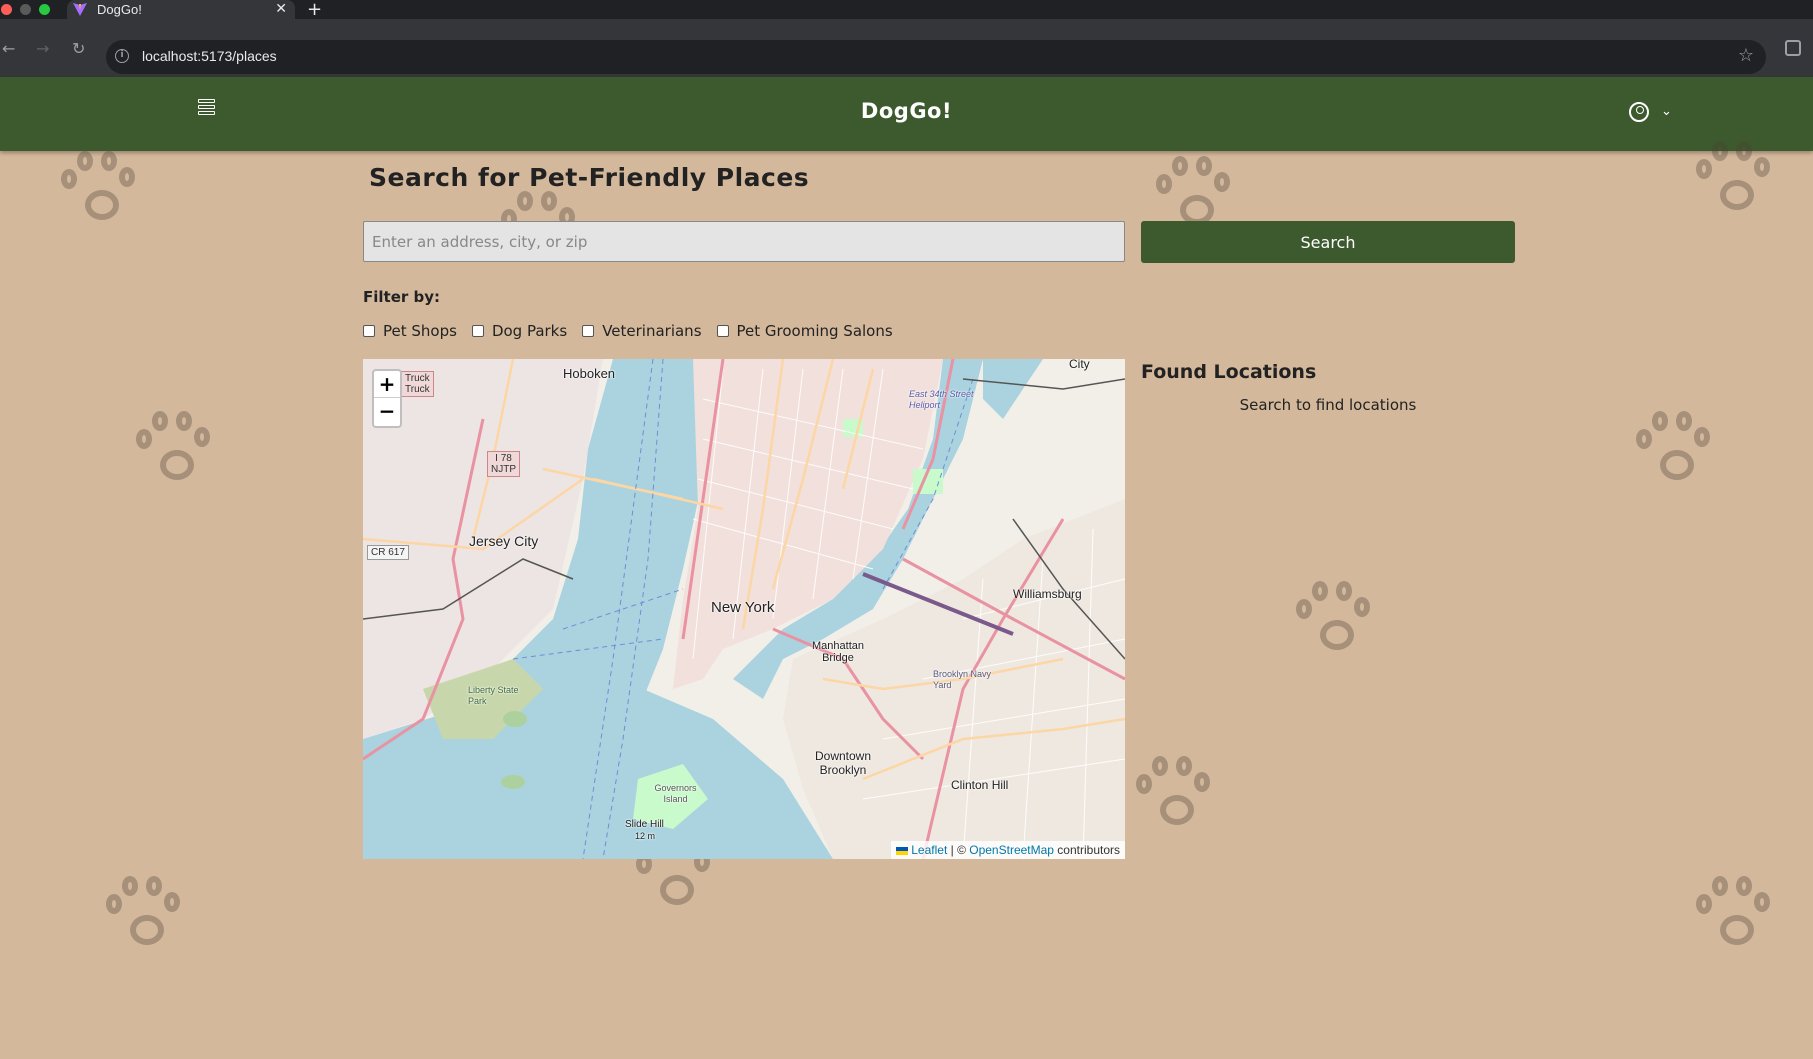  Describe the element at coordinates (78, 48) in the screenshot. I see `reload-icon: ↻` at that location.